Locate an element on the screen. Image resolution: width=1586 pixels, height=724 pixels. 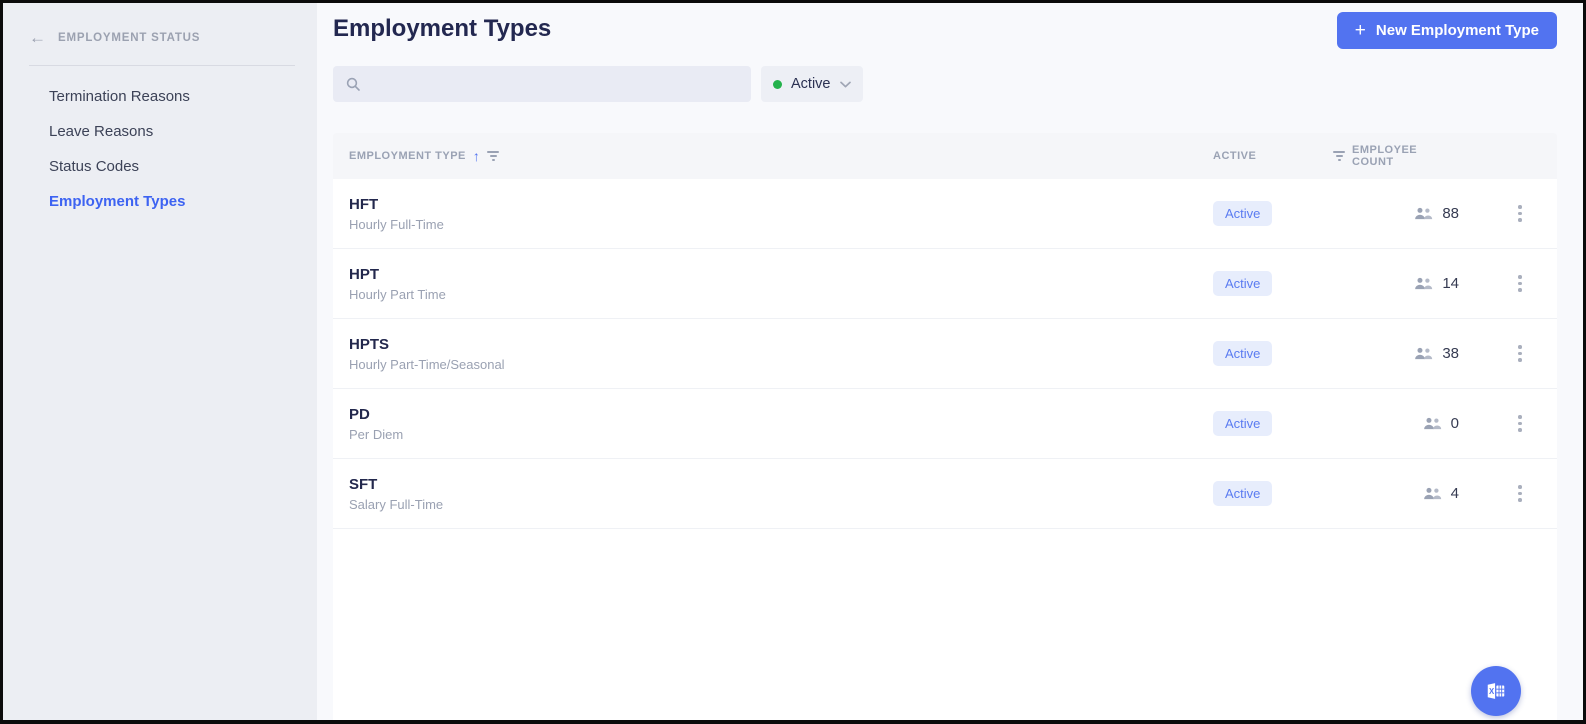
sidebar-divider is located at coordinates (162, 65).